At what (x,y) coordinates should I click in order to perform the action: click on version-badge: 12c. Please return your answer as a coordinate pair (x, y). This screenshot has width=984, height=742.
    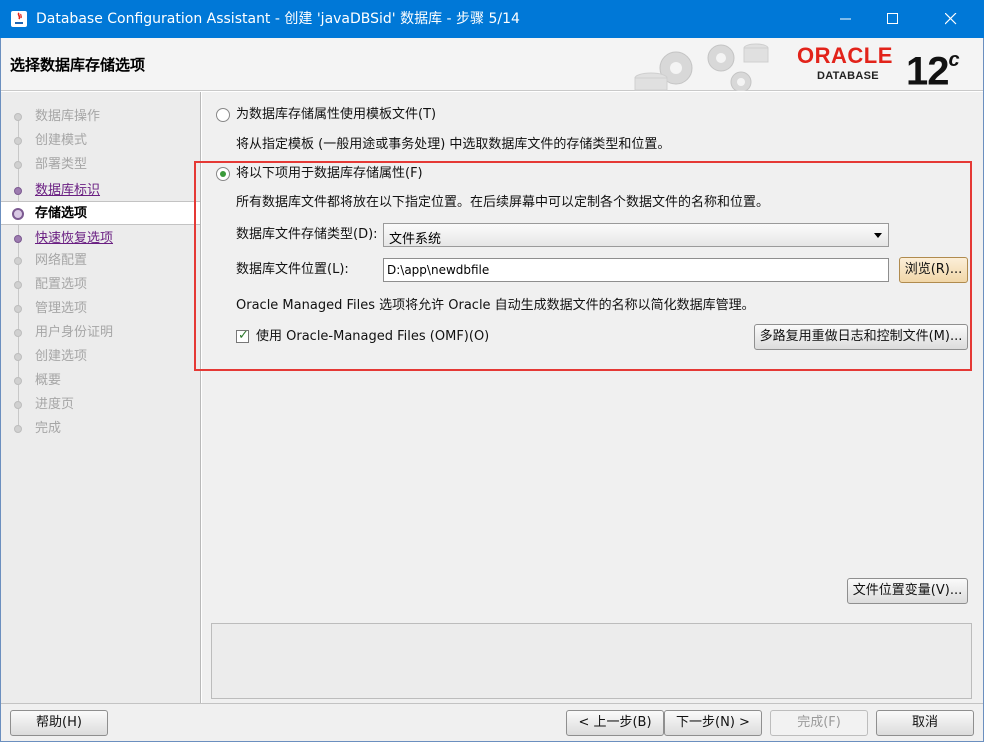
    Looking at the image, I should click on (933, 68).